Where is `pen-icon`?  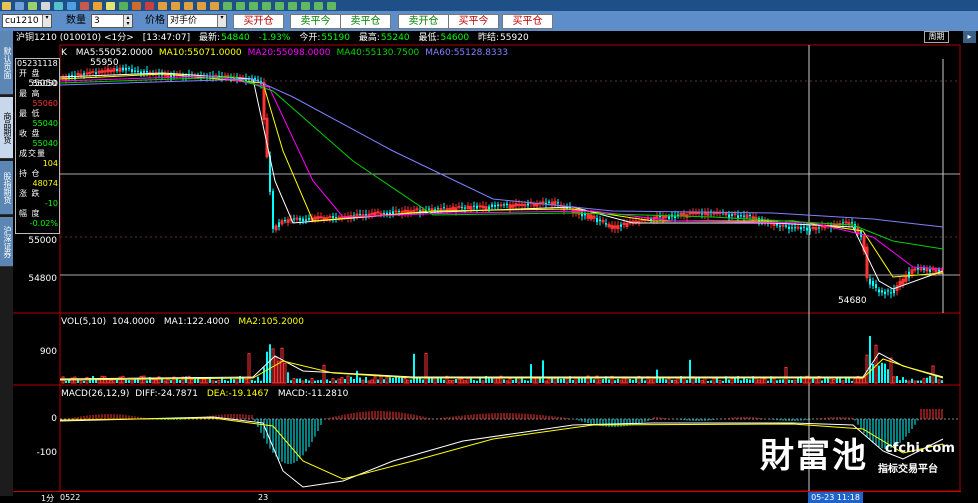
pen-icon is located at coordinates (97, 5).